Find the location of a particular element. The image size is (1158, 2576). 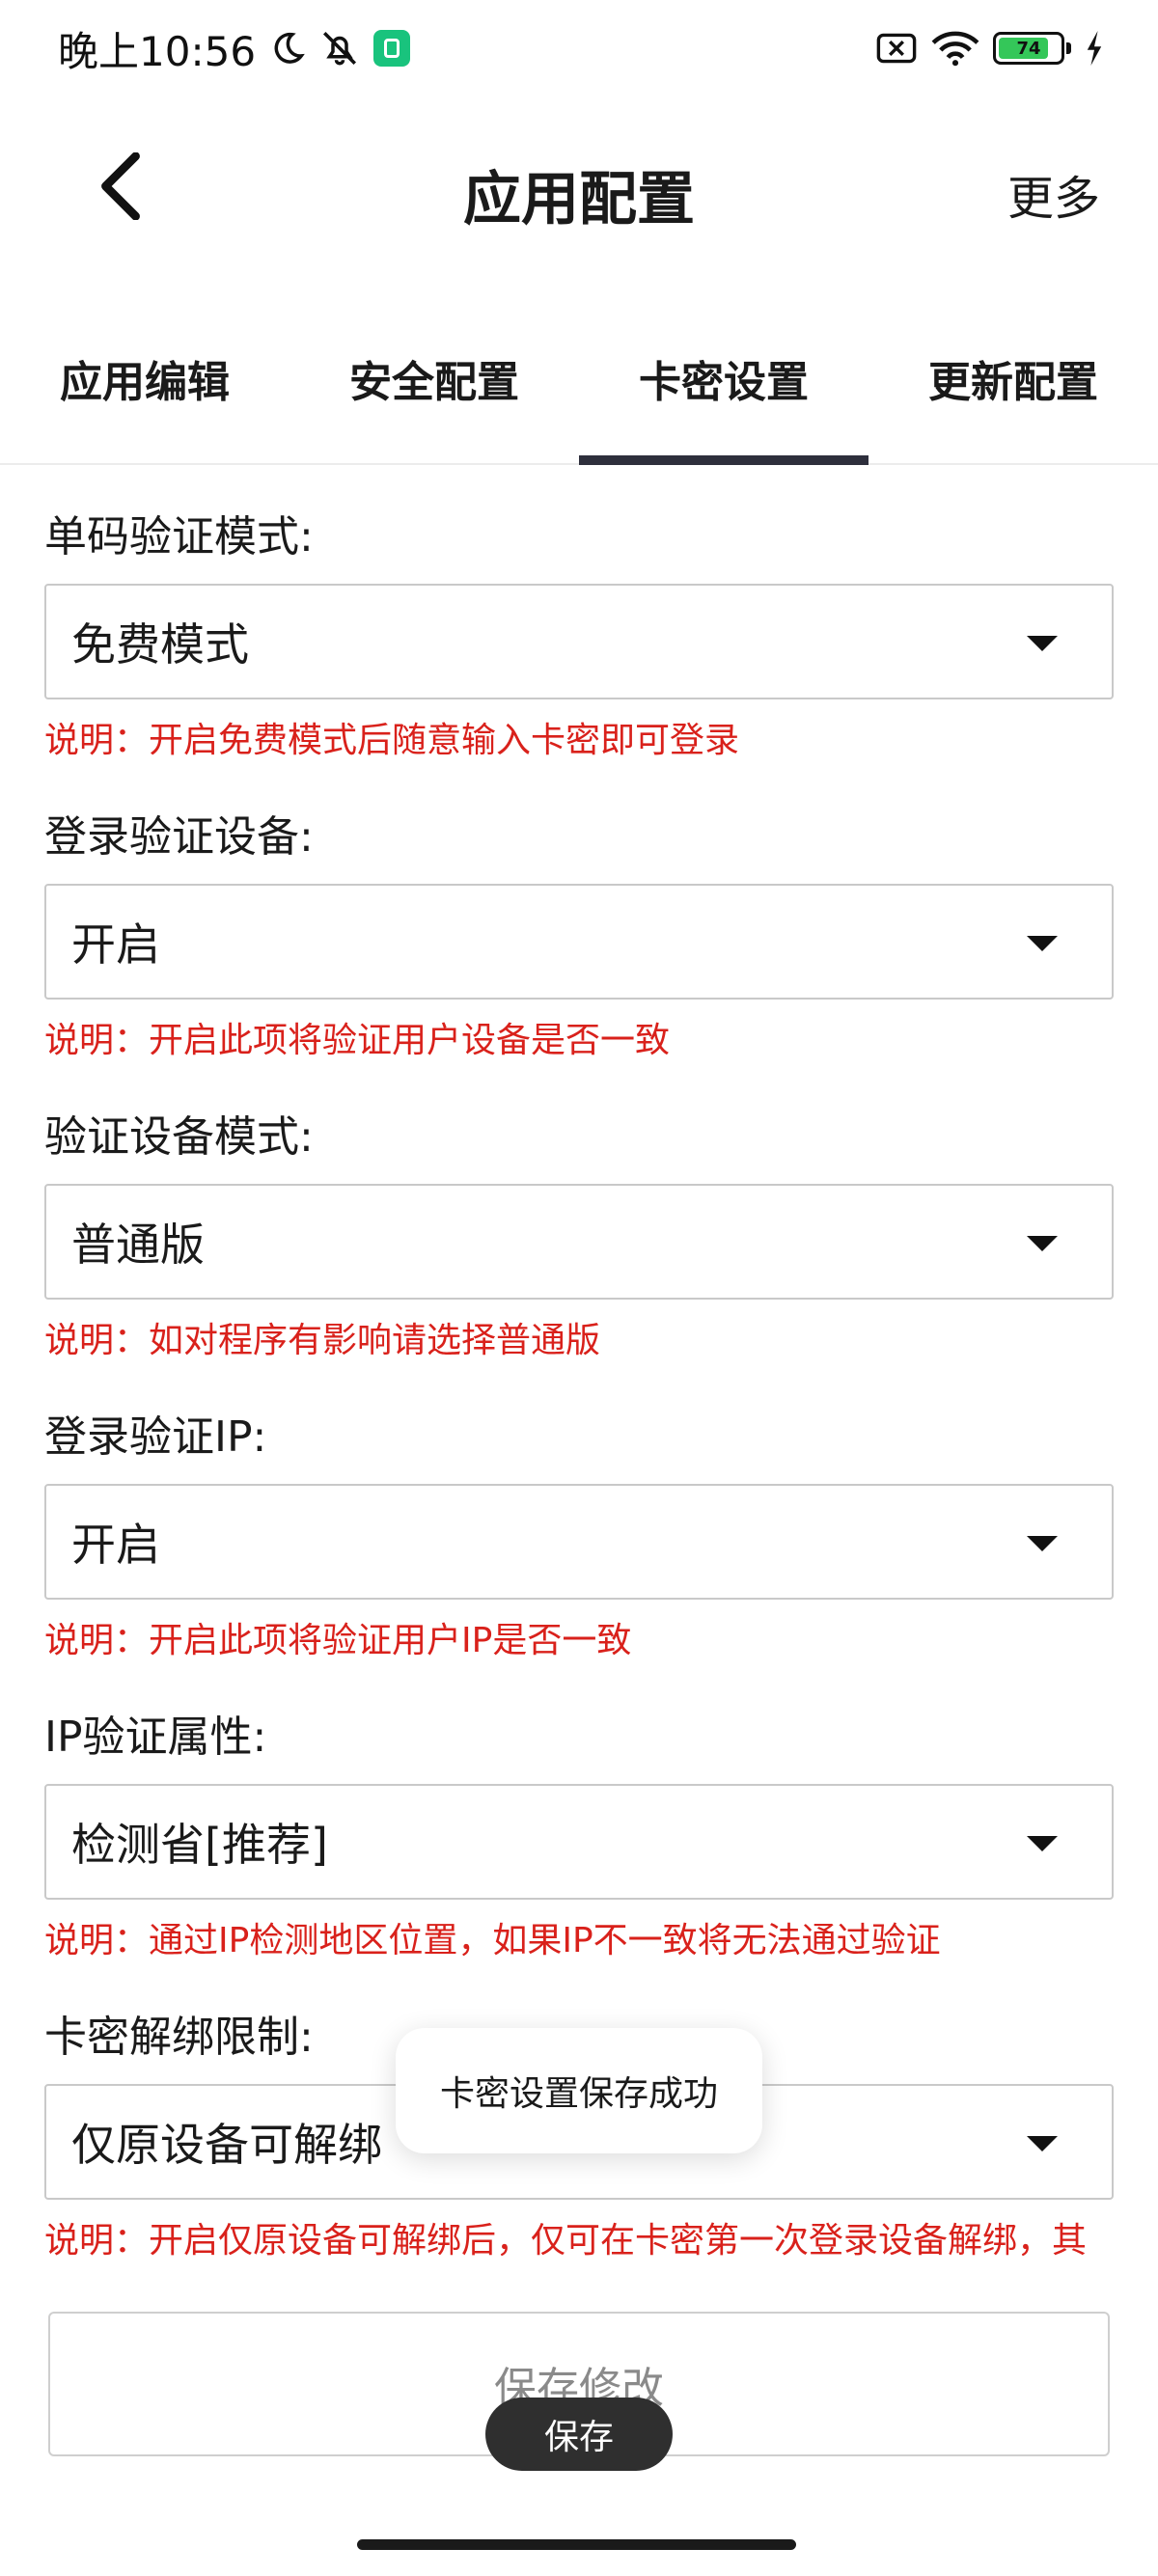

battery-level: 74 is located at coordinates (1028, 49).